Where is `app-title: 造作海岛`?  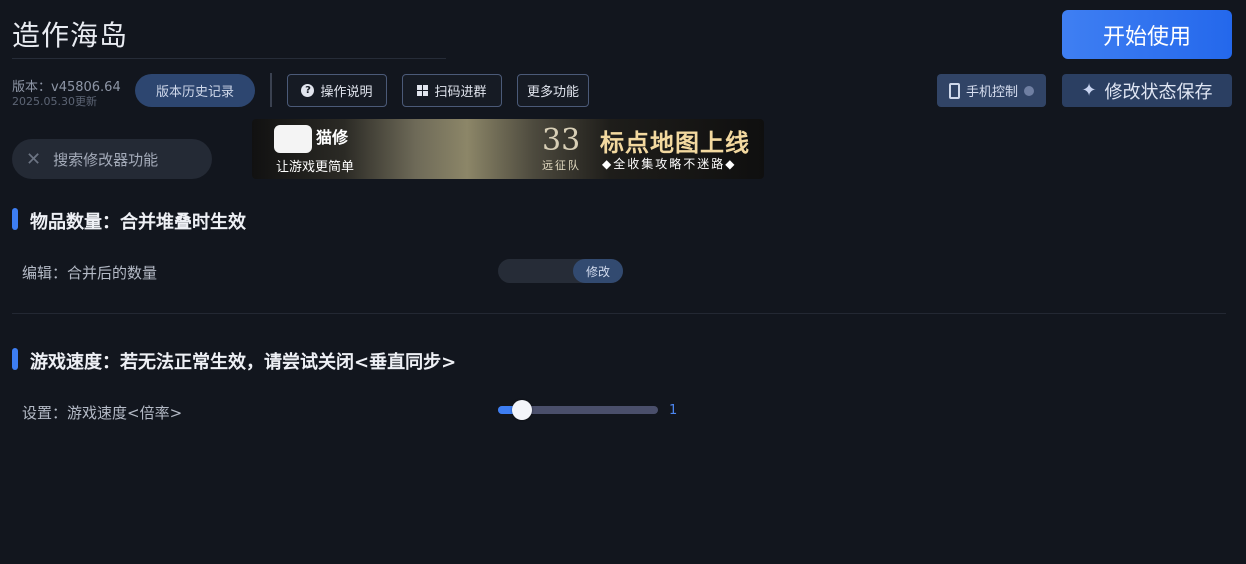
app-title: 造作海岛 is located at coordinates (70, 35).